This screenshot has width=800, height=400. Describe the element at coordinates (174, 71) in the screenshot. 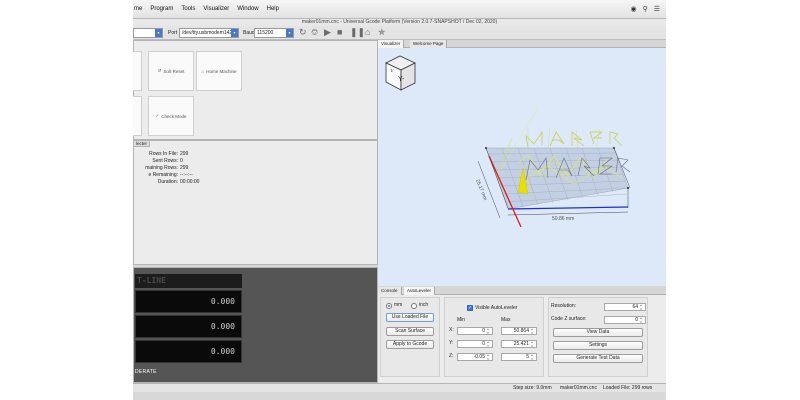

I see `soft-reset-label: Soft Reset` at that location.